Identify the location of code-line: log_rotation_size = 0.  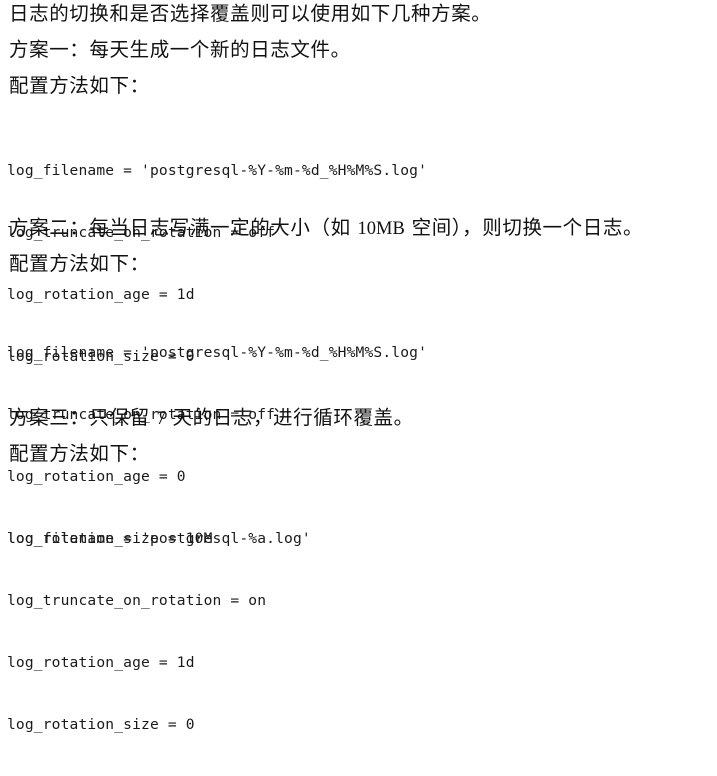
(101, 724).